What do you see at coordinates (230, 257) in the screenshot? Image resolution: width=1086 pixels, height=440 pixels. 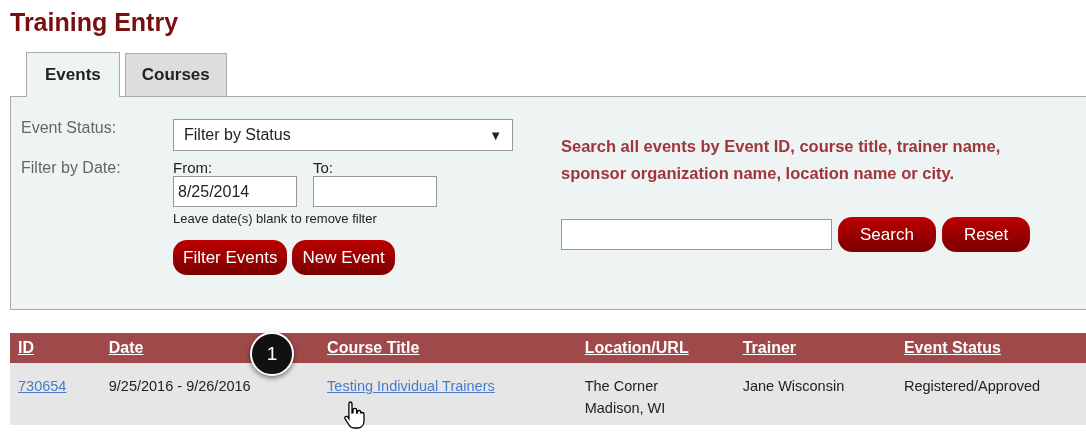 I see `action-button: Filter Events` at bounding box center [230, 257].